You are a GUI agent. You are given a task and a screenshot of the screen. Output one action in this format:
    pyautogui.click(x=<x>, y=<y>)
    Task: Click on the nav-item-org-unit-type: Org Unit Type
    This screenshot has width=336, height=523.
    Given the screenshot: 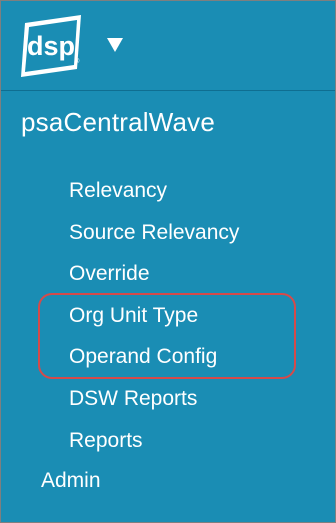 What is the action you would take?
    pyautogui.click(x=133, y=316)
    